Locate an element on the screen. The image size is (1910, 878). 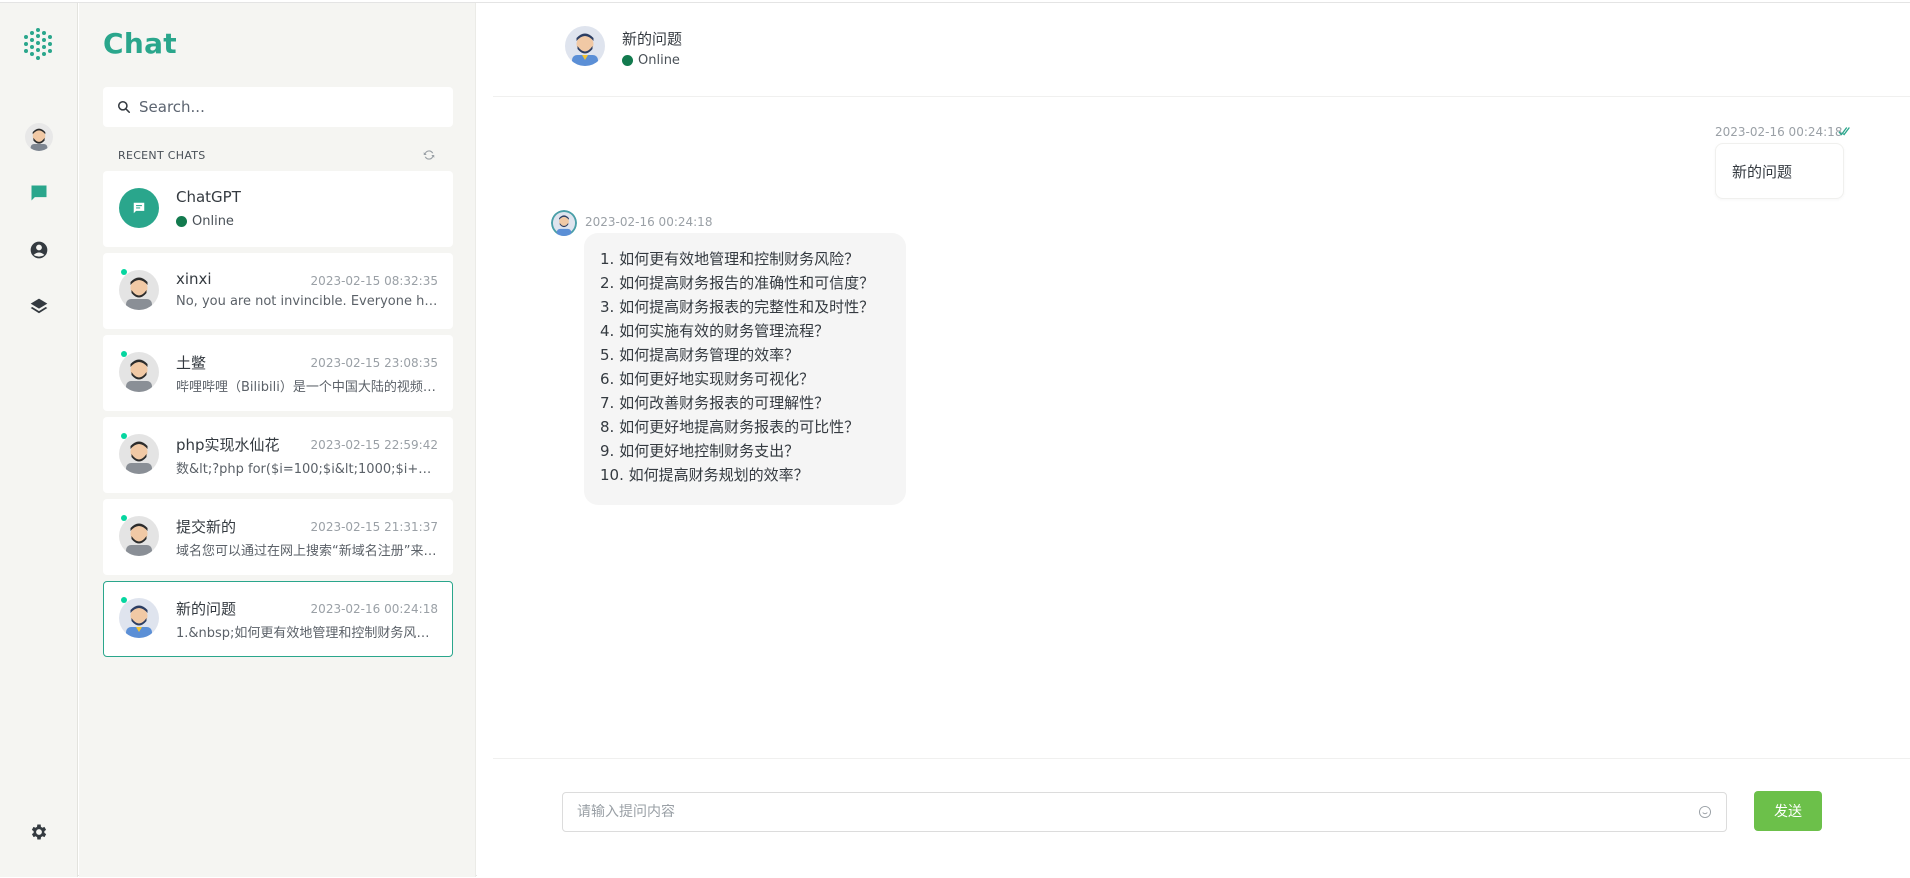
chat-name: 新的问题 is located at coordinates (206, 609).